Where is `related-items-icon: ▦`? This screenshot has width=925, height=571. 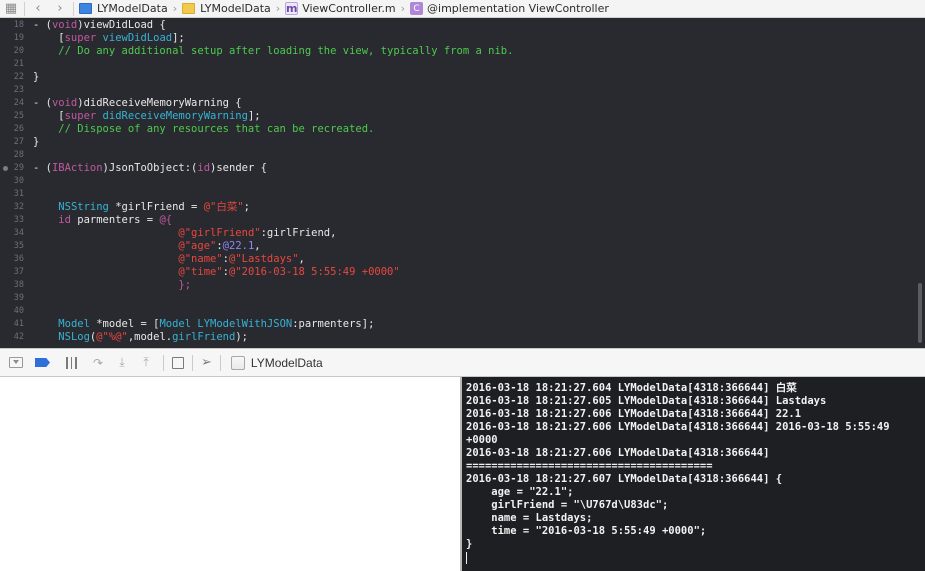
related-items-icon: ▦ is located at coordinates (11, 9).